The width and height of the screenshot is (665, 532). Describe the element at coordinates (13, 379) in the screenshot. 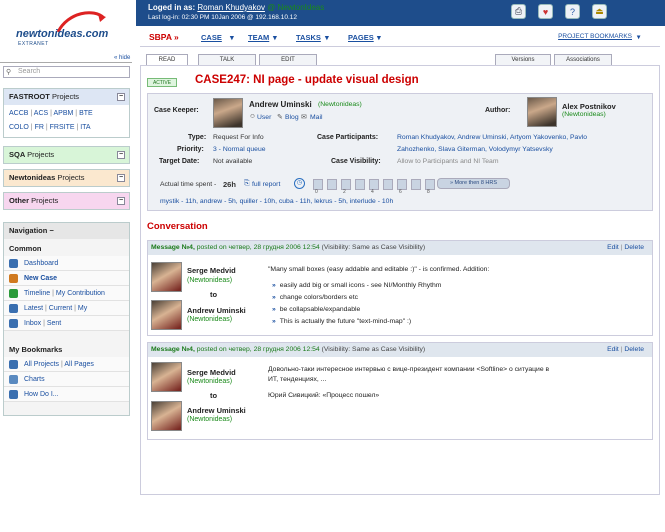

I see `charts-icon` at that location.